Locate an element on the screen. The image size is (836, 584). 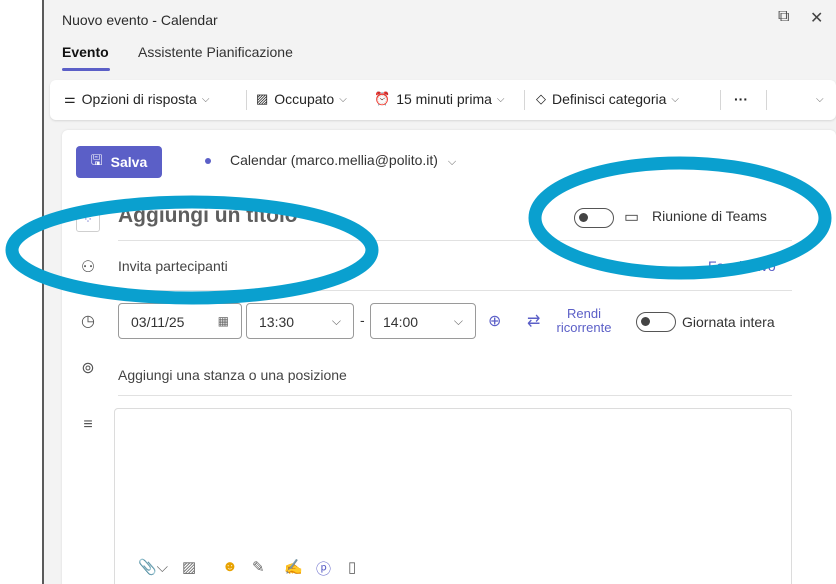
start-time-value: 13:30 is located at coordinates (277, 322).